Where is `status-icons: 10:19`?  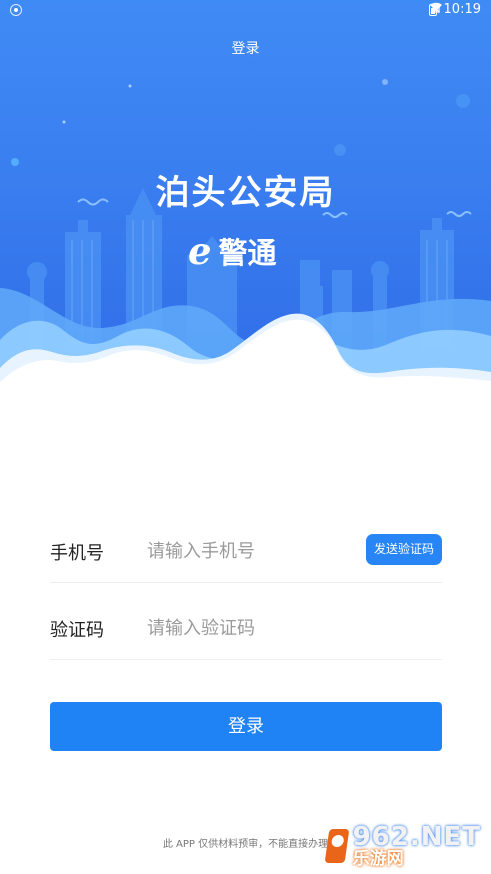 status-icons: 10:19 is located at coordinates (454, 9).